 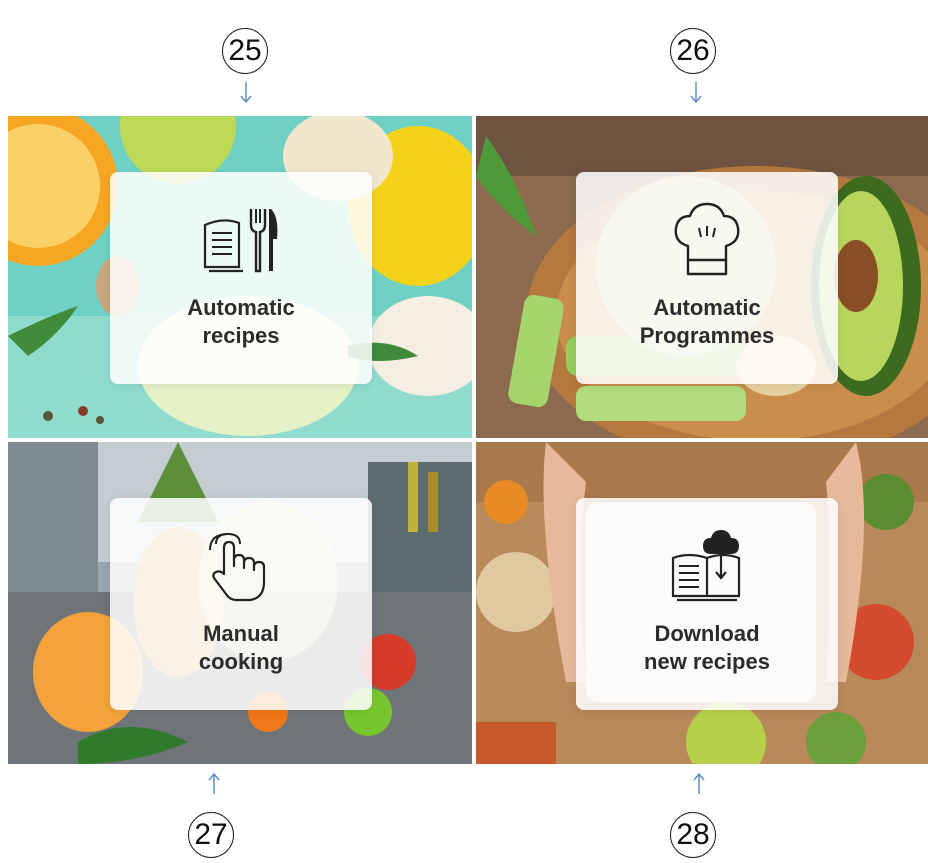 What do you see at coordinates (211, 835) in the screenshot?
I see `callout-number-bottom-left: 27` at bounding box center [211, 835].